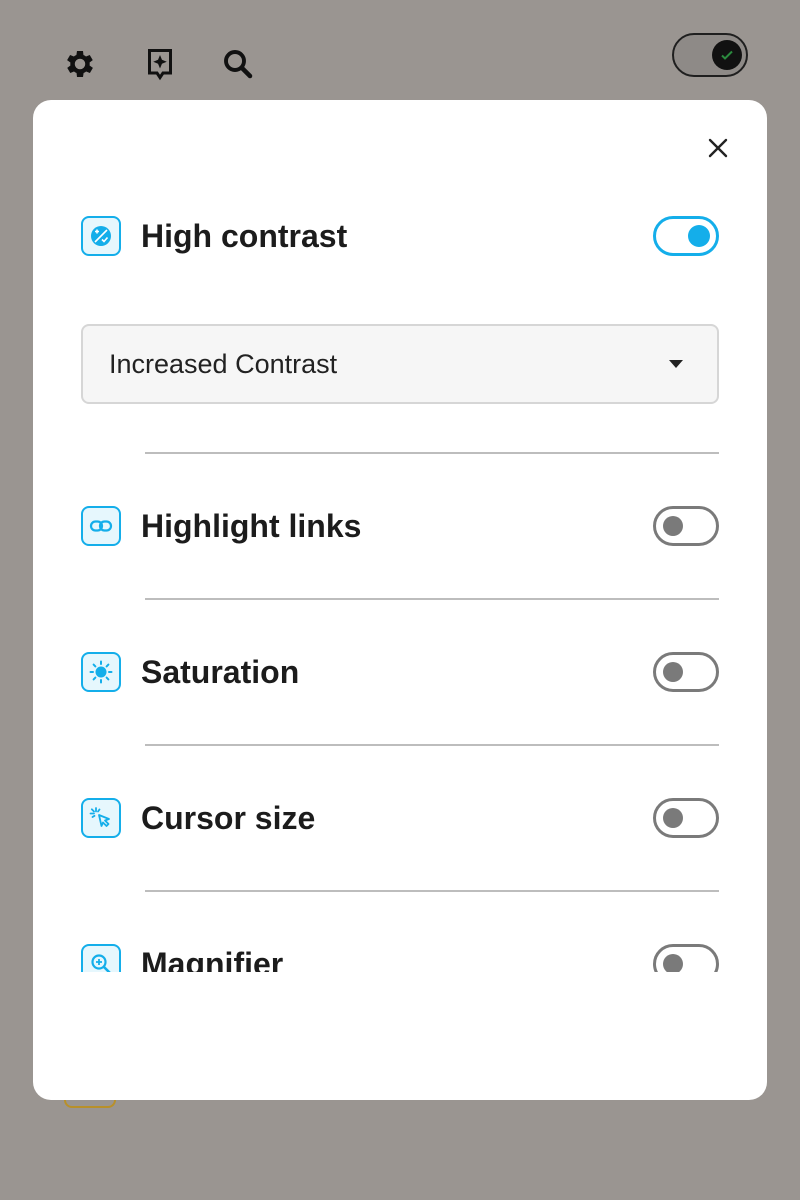  I want to click on top-toolbar, so click(400, 50).